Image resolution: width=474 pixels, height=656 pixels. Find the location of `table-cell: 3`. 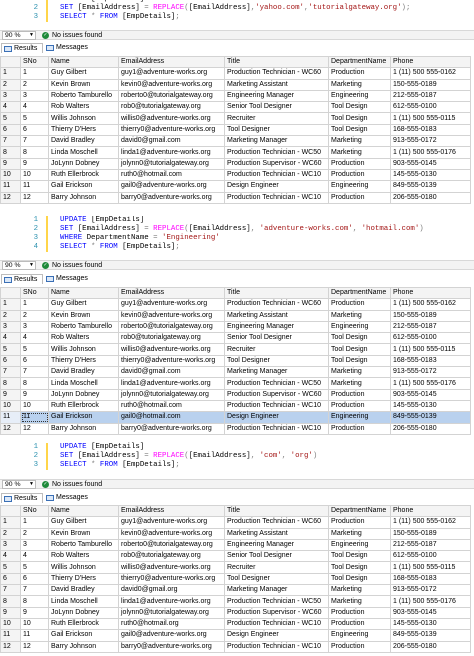

table-cell: 3 is located at coordinates (34, 96).